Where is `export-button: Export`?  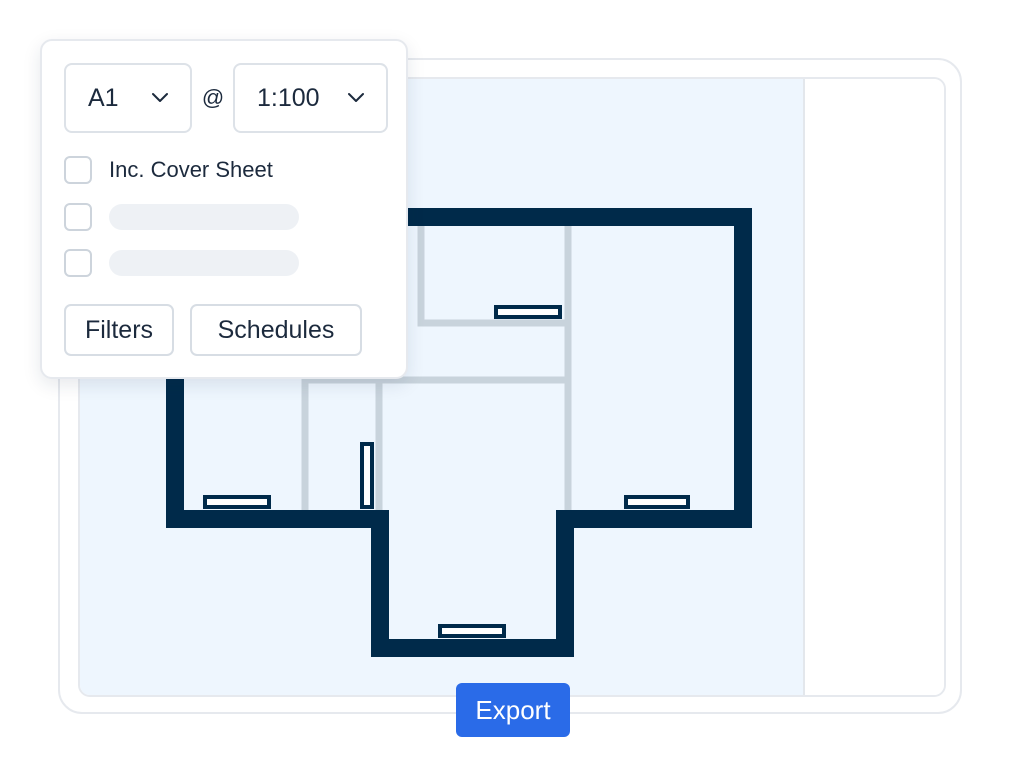
export-button: Export is located at coordinates (513, 710).